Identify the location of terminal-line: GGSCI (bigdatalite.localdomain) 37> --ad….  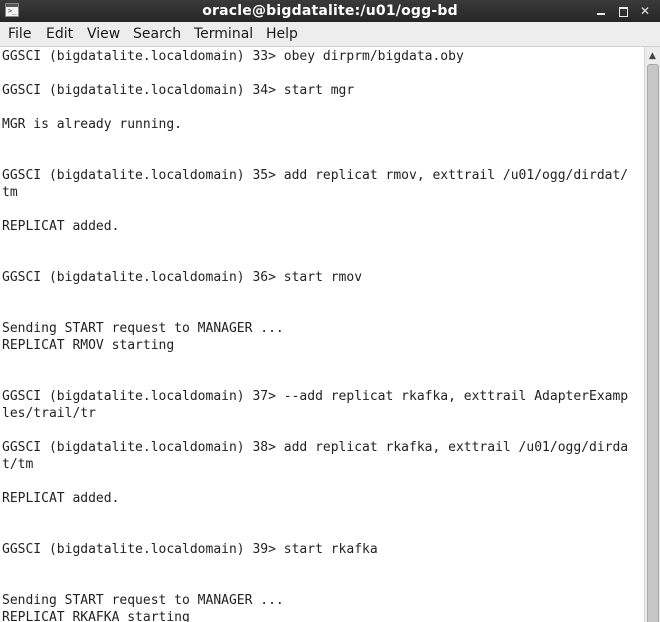
(315, 396).